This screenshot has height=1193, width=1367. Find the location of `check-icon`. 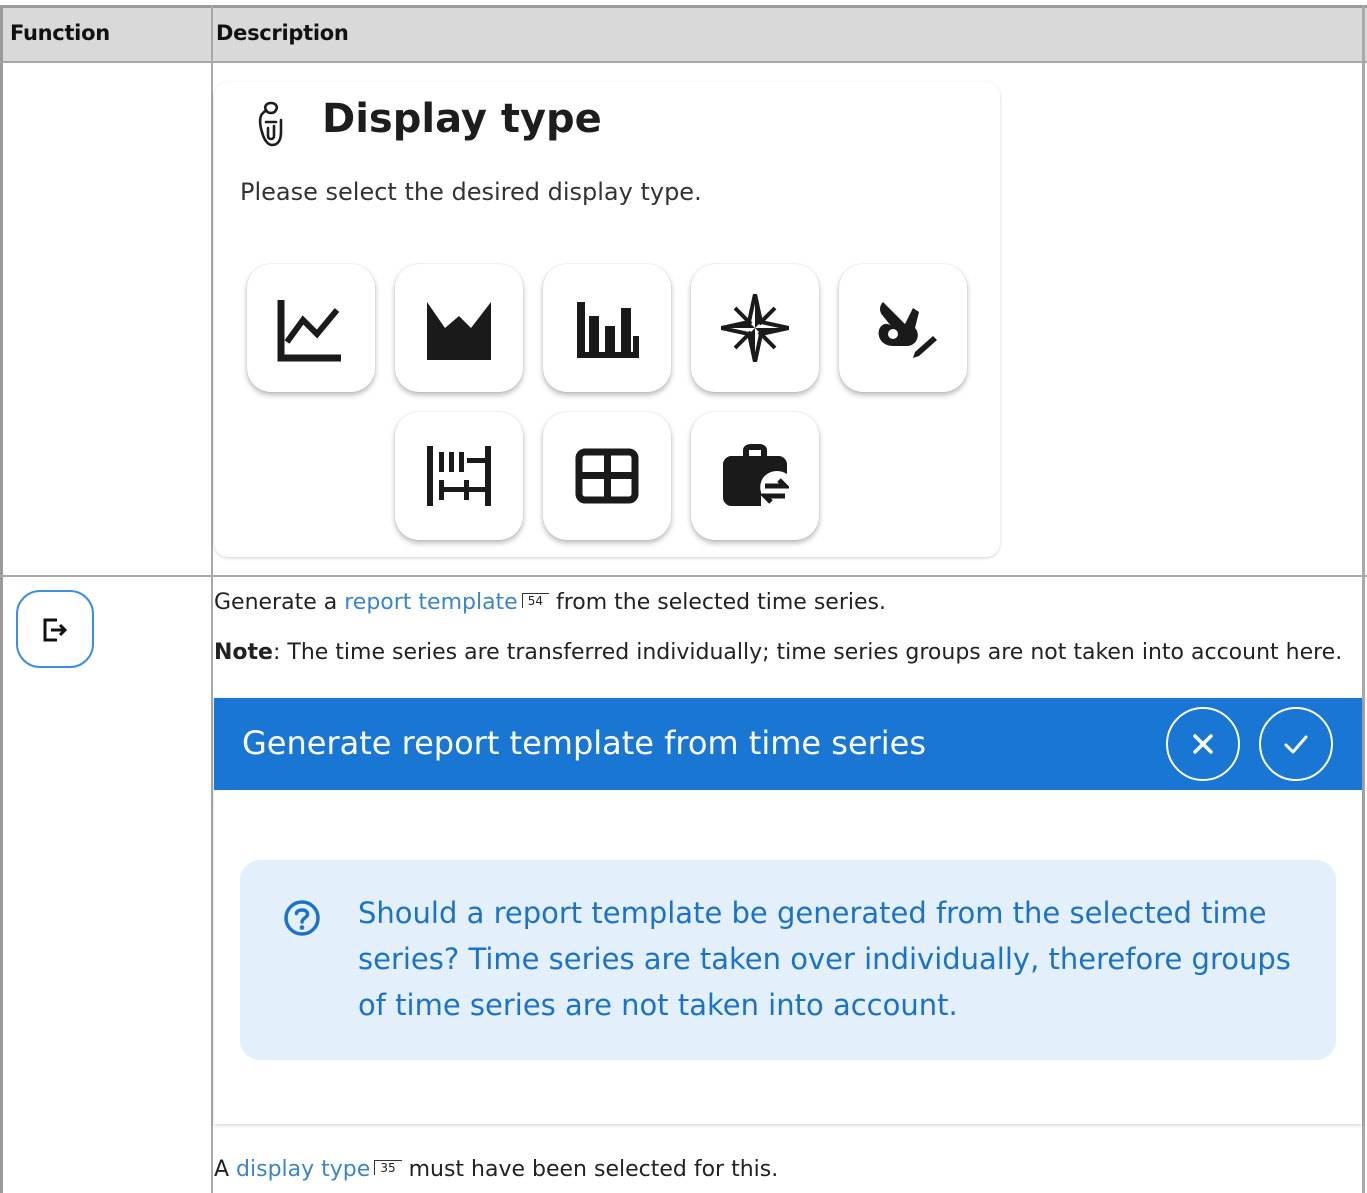

check-icon is located at coordinates (1296, 744).